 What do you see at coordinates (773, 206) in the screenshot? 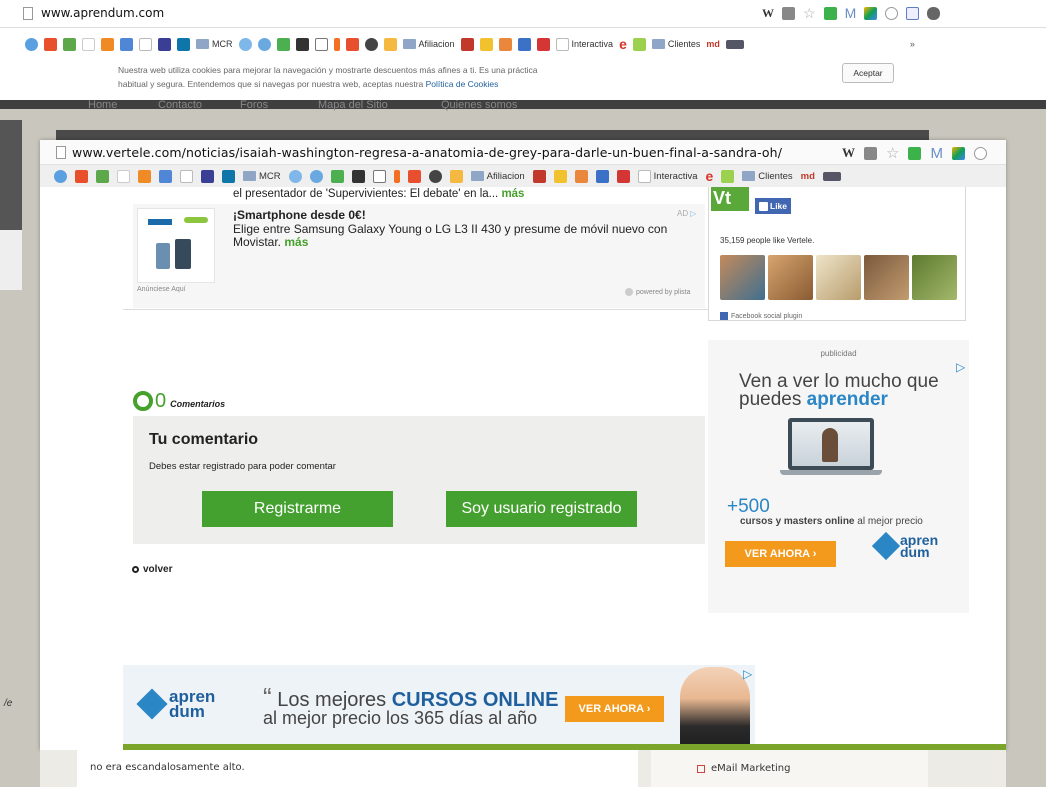
I see `facebook-like-button: Like` at bounding box center [773, 206].